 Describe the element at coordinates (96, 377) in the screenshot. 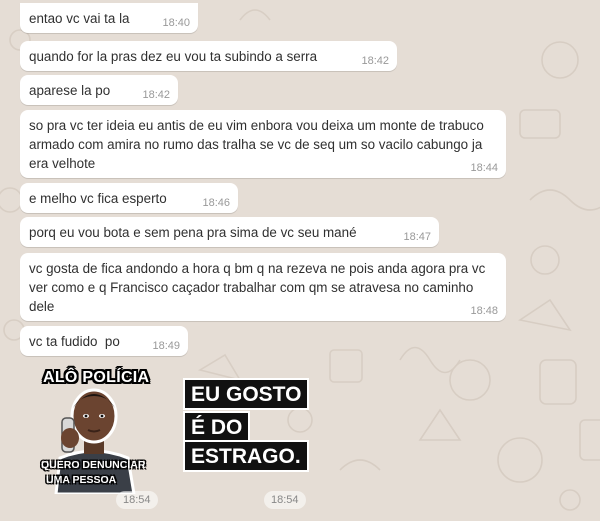

I see `sticker-top-text: ALÔ POLÍCIA` at that location.